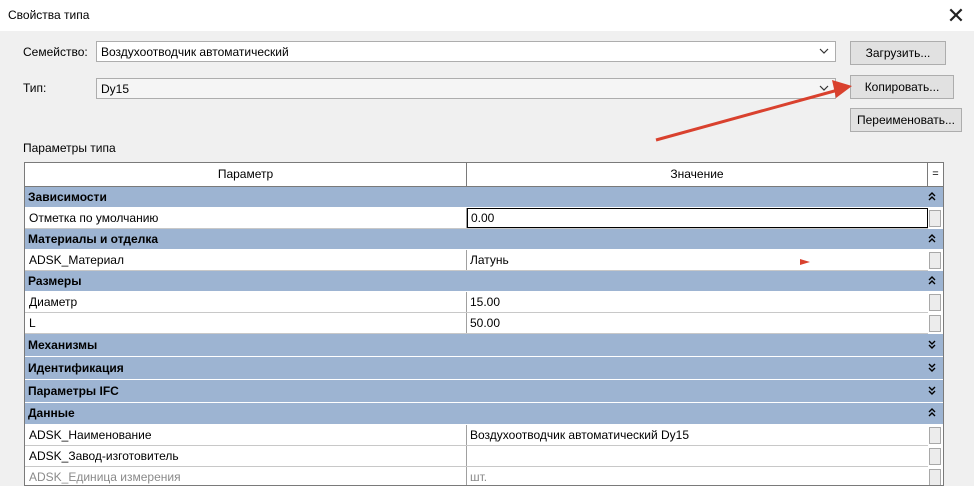  I want to click on group-name: Идентификация, so click(76, 368).